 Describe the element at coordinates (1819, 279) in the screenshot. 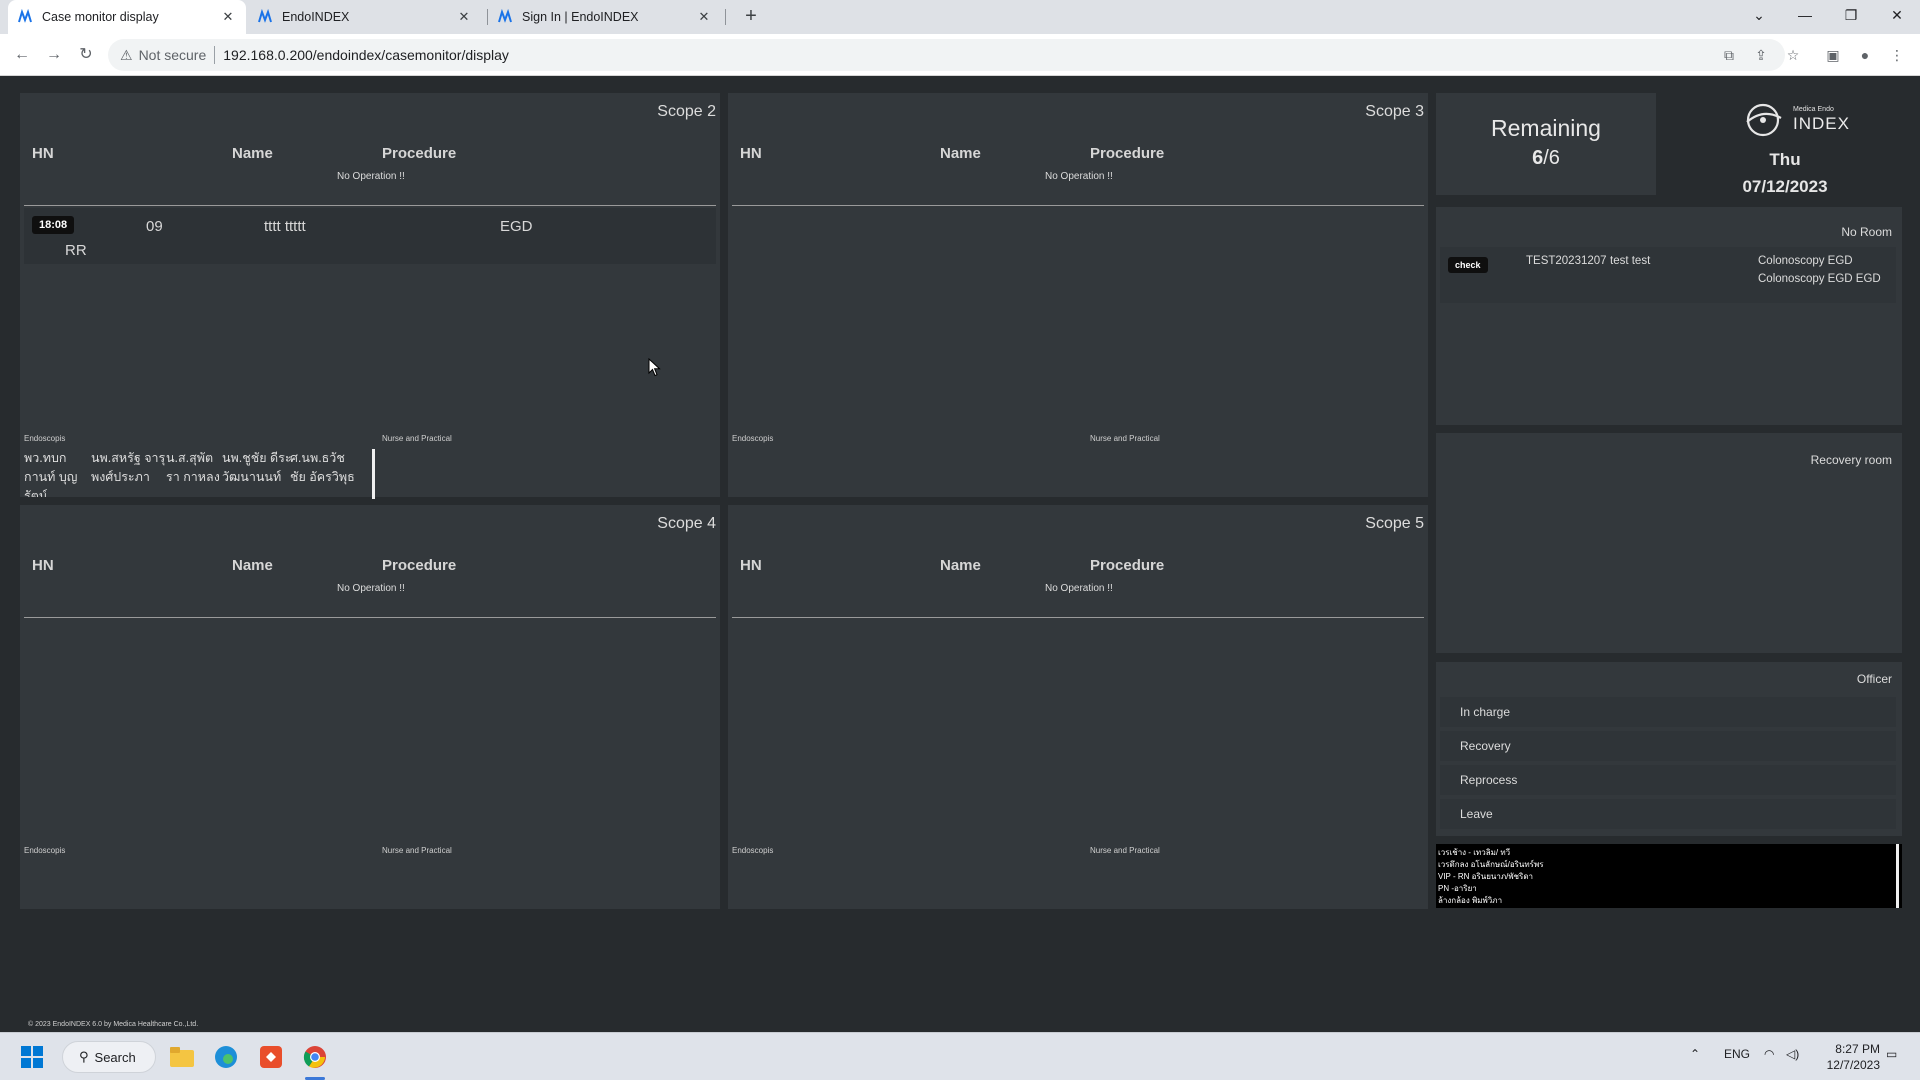

I see `no-room-procedure-2: Colonoscopy EGD EGD` at that location.